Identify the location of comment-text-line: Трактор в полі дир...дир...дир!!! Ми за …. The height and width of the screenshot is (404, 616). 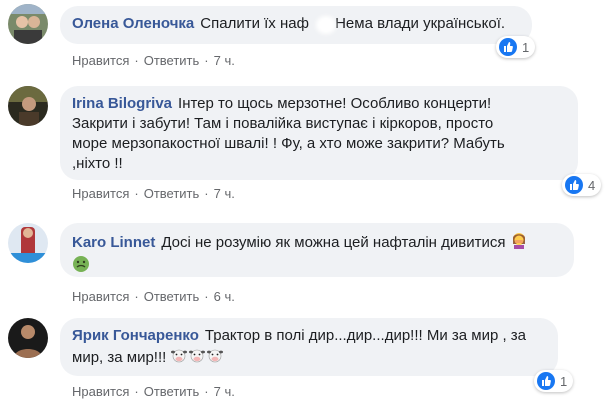
(365, 335).